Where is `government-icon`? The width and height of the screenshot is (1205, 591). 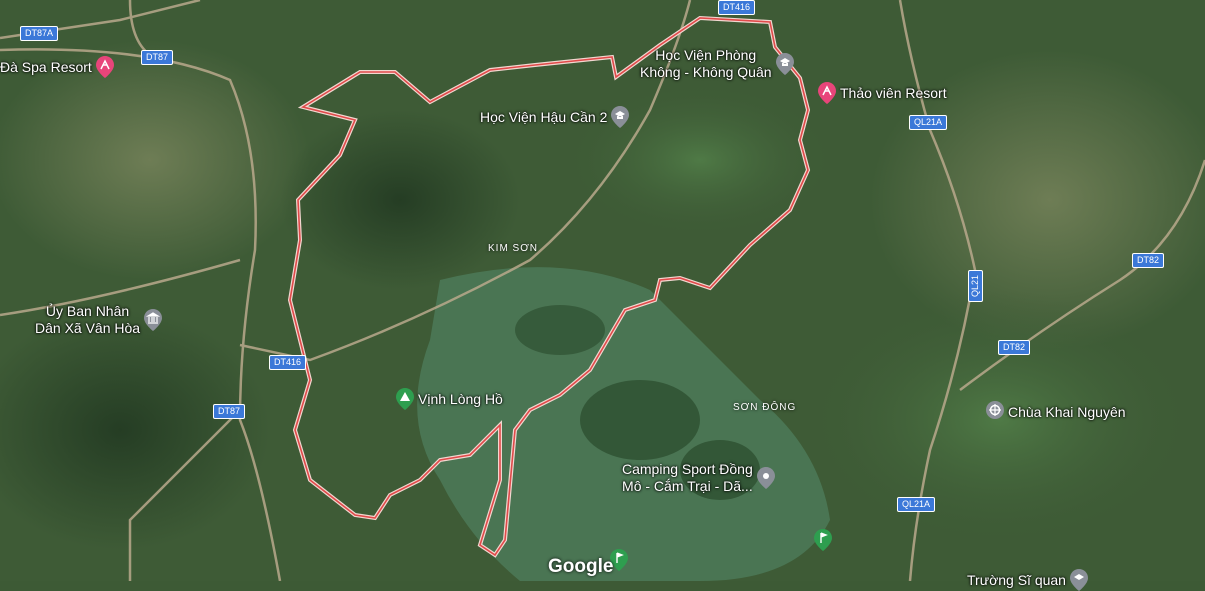 government-icon is located at coordinates (153, 320).